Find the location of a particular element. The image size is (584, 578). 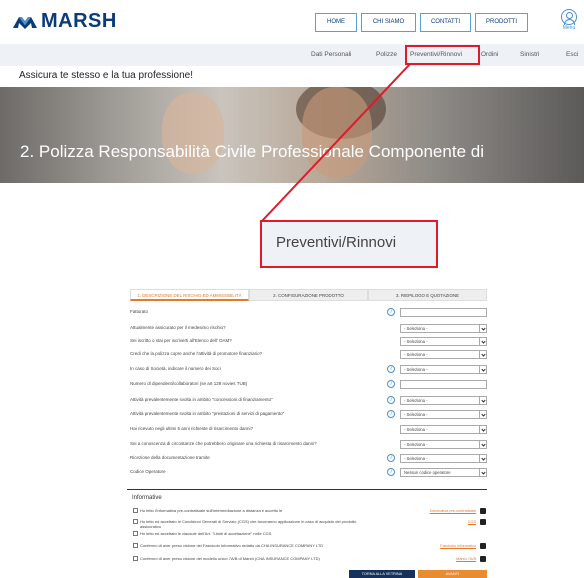

section-divider is located at coordinates (307, 490).